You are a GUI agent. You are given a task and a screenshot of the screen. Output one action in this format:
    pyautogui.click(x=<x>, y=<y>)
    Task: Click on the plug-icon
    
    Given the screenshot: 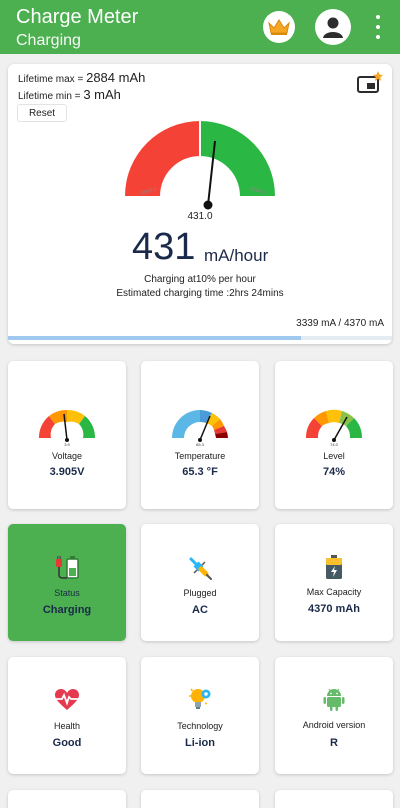 What is the action you would take?
    pyautogui.click(x=200, y=568)
    